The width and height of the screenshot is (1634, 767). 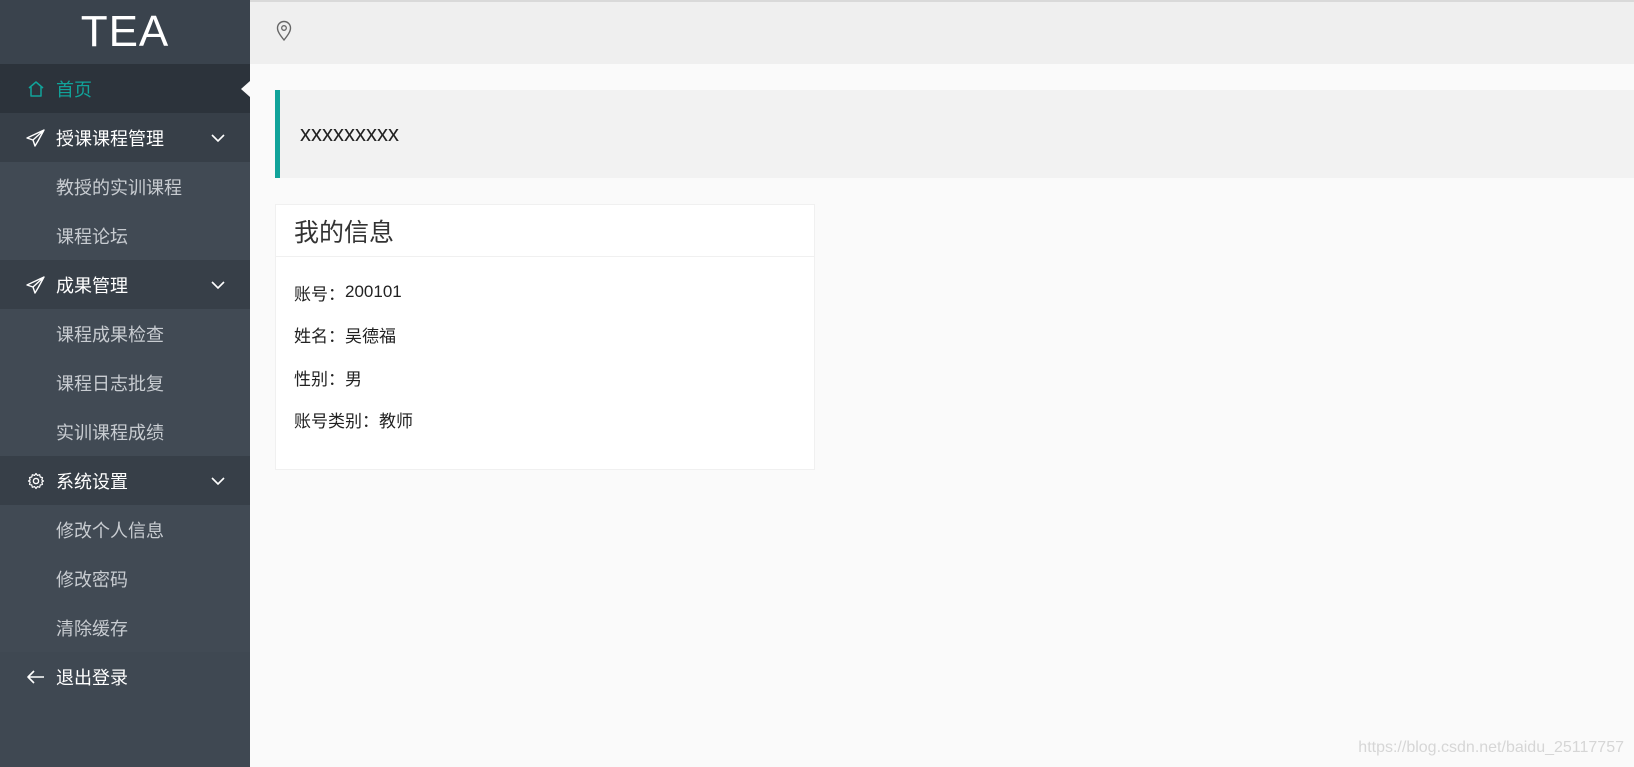 What do you see at coordinates (125, 578) in the screenshot?
I see `sidebar-item-change-password: 修改密码` at bounding box center [125, 578].